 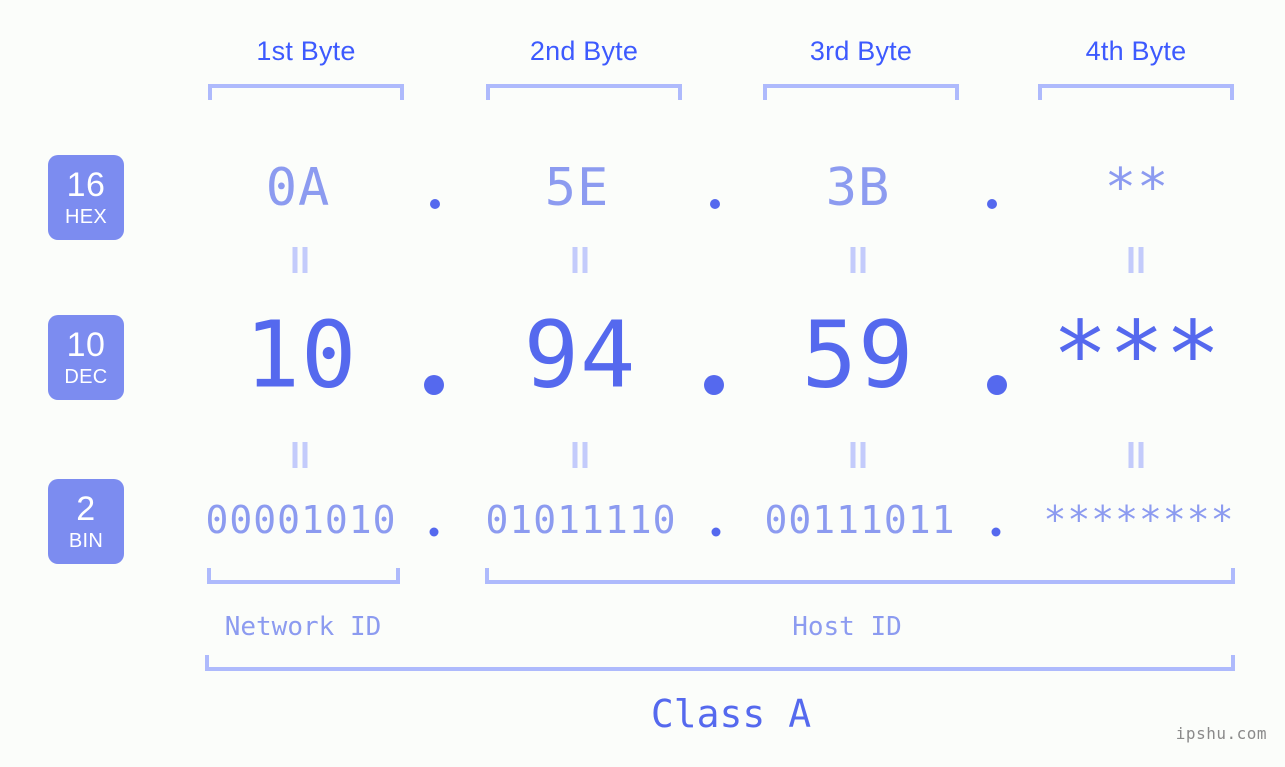 I want to click on host-id-label: Host ID, so click(x=847, y=627).